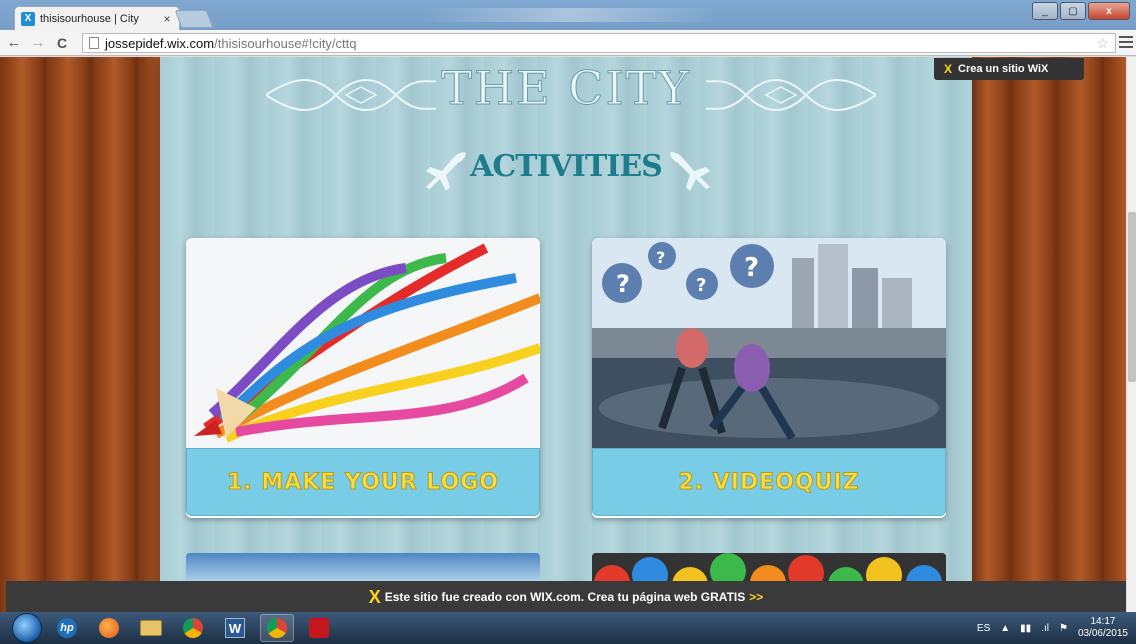  What do you see at coordinates (67, 628) in the screenshot?
I see `hp-app-icon: hp` at bounding box center [67, 628].